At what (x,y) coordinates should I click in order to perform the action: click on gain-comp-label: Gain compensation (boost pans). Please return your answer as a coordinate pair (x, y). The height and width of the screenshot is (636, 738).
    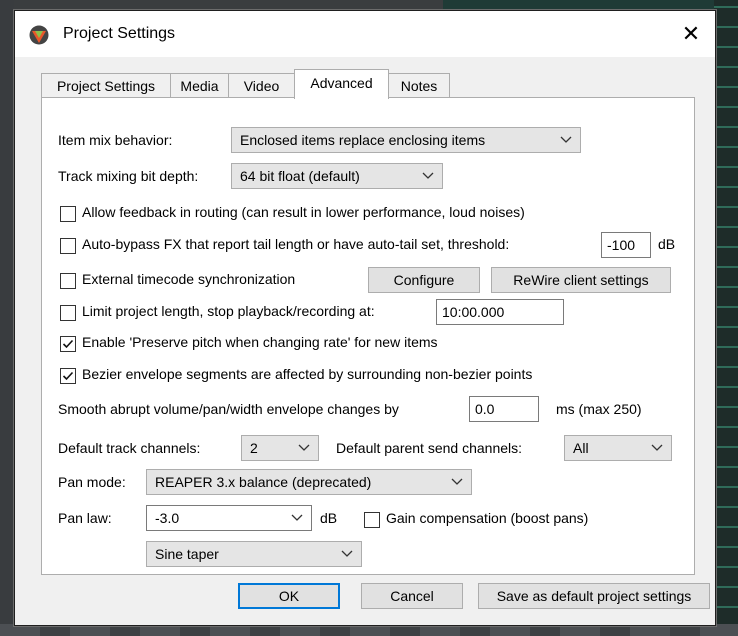
    Looking at the image, I should click on (487, 518).